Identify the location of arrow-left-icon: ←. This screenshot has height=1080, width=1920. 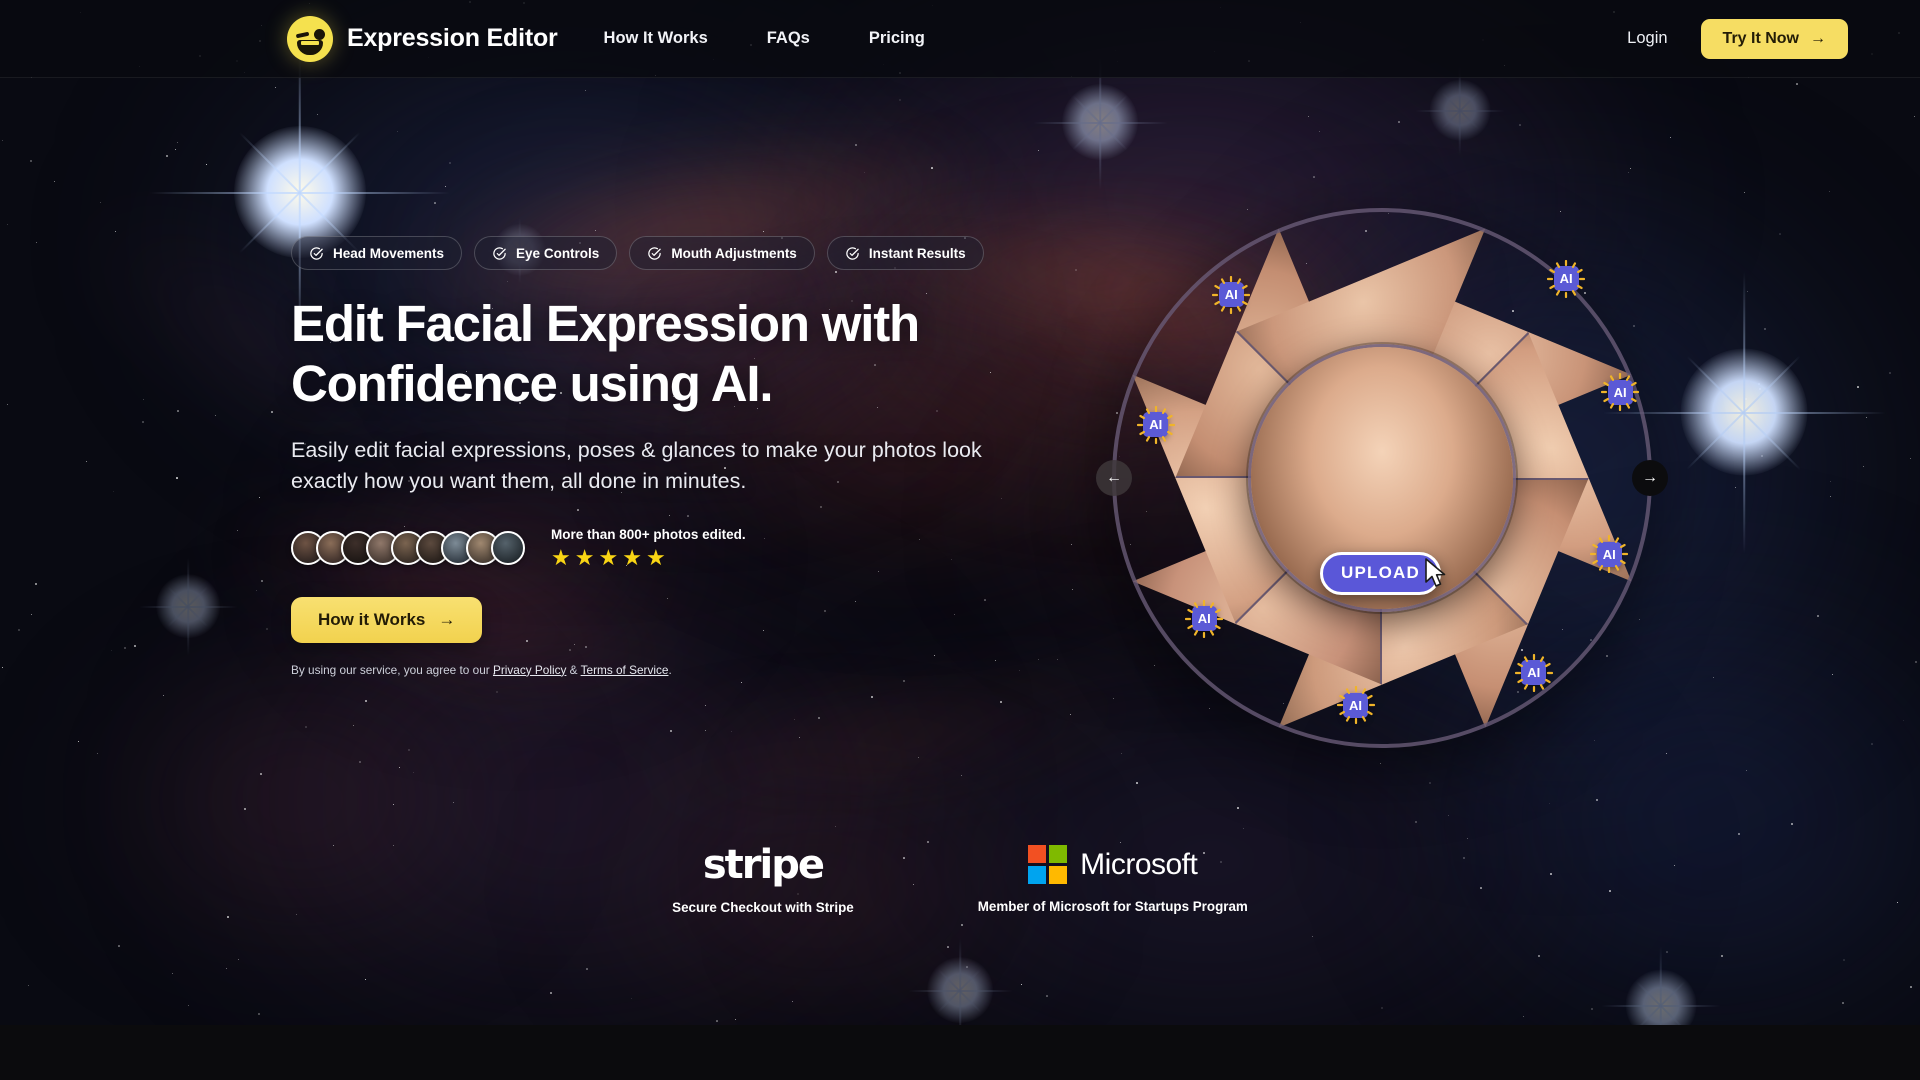
(1114, 477).